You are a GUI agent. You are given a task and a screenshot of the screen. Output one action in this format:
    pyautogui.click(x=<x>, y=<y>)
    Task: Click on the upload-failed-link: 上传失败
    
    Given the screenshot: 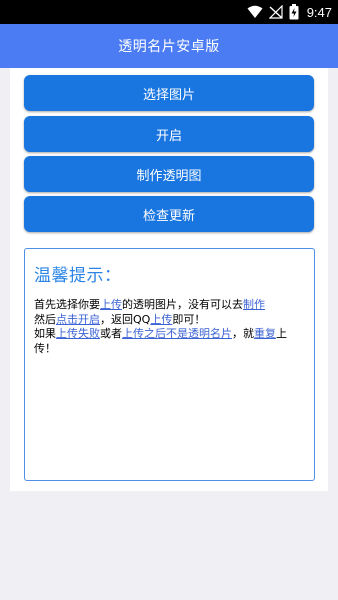 What is the action you would take?
    pyautogui.click(x=78, y=333)
    